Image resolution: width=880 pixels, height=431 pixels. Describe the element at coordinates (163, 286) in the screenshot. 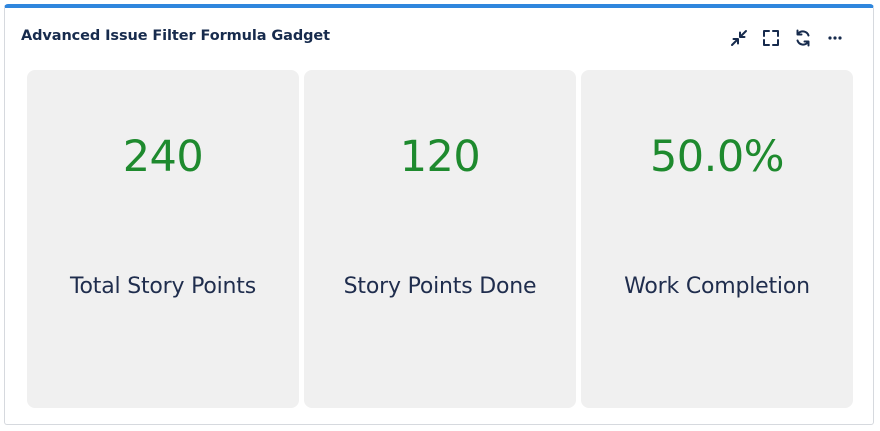

I see `metric-label: Total Story Points` at that location.